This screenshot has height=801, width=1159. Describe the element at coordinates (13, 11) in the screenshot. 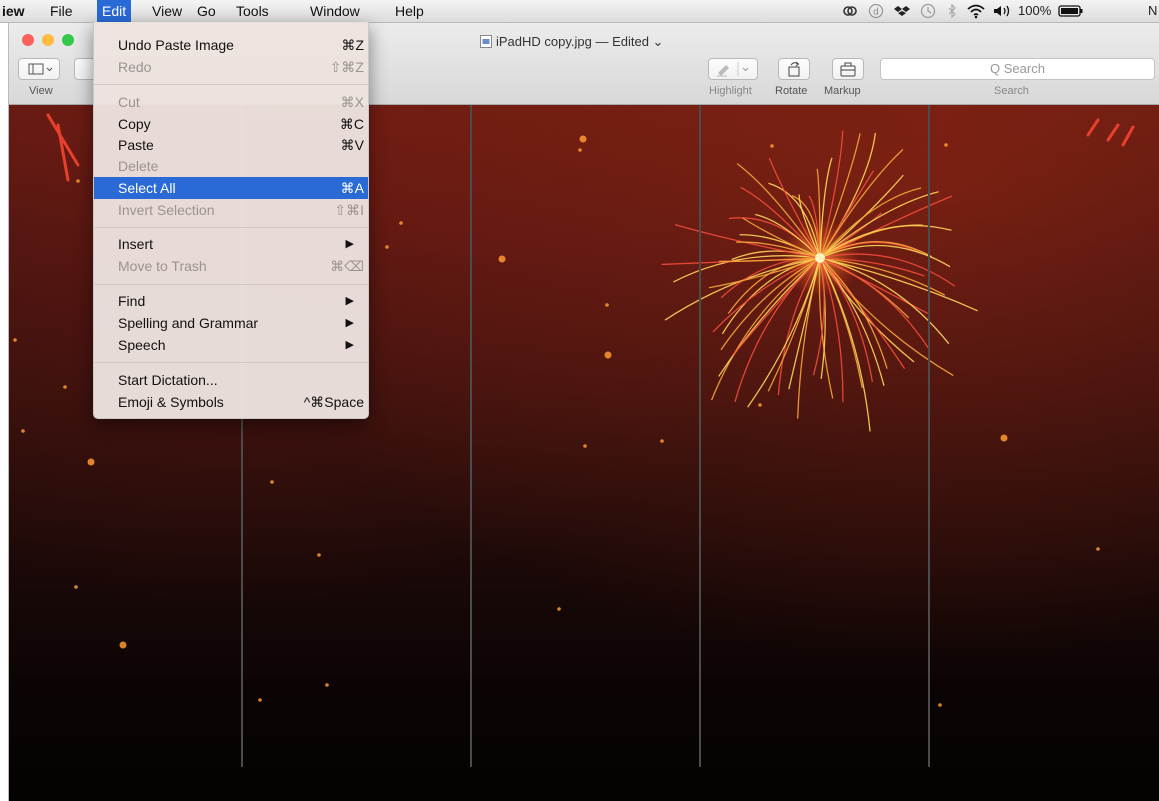

I see `menu-app-name: iew` at that location.